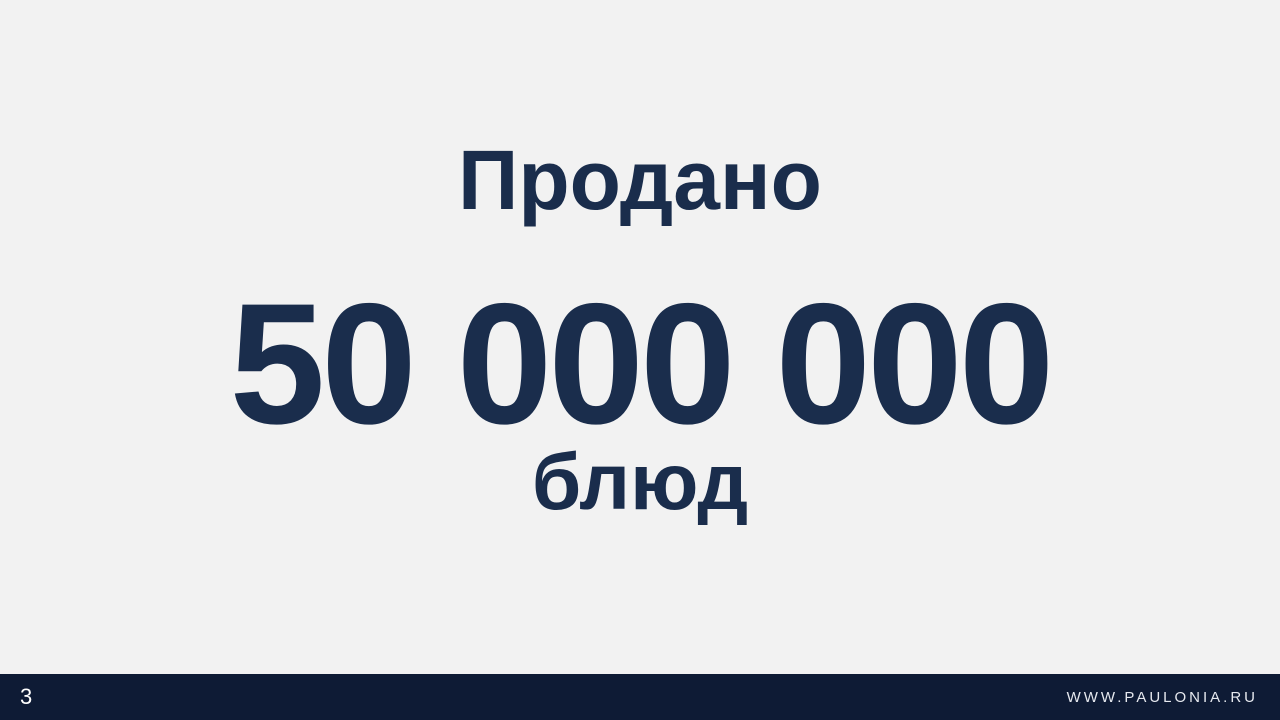 This screenshot has width=1280, height=720. What do you see at coordinates (1162, 697) in the screenshot?
I see `site-url: WWW.PAULONIA.RU` at bounding box center [1162, 697].